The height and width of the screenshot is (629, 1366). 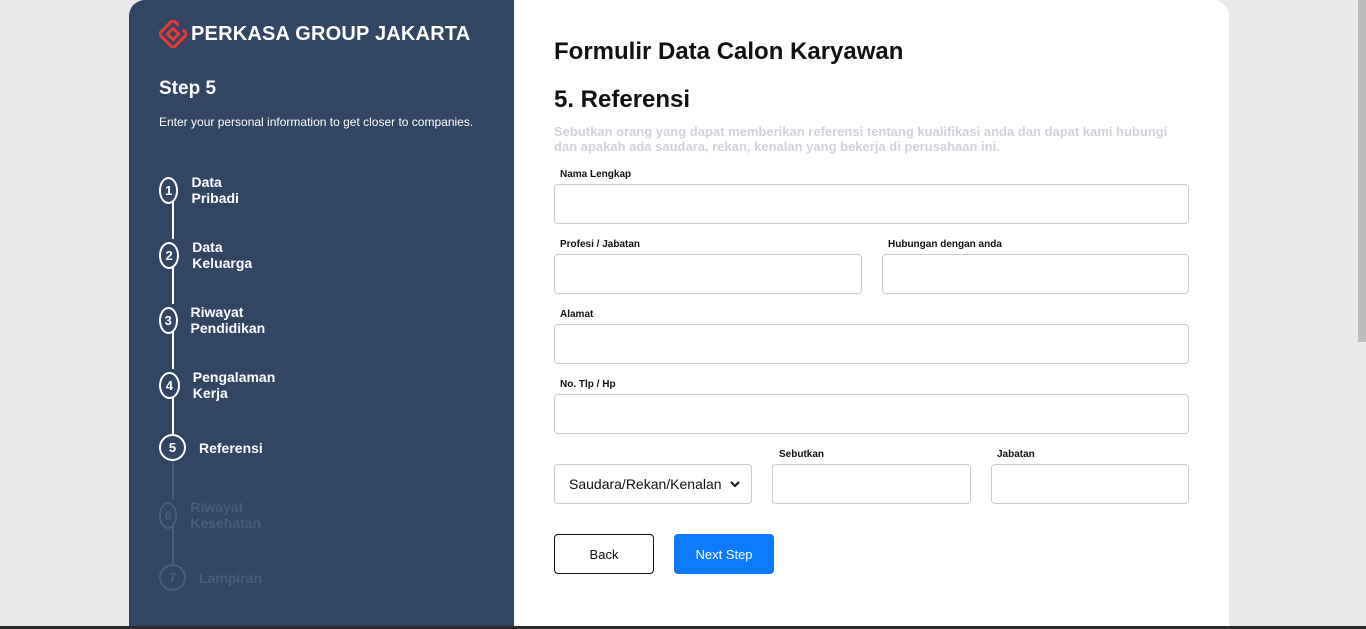 I want to click on hubungan-label: Hubungan dengan anda, so click(x=945, y=244).